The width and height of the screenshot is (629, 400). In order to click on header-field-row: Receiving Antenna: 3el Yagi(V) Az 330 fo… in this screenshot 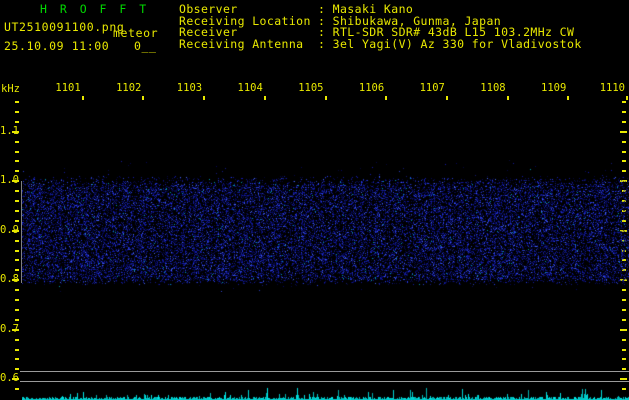, I will do `click(380, 44)`.